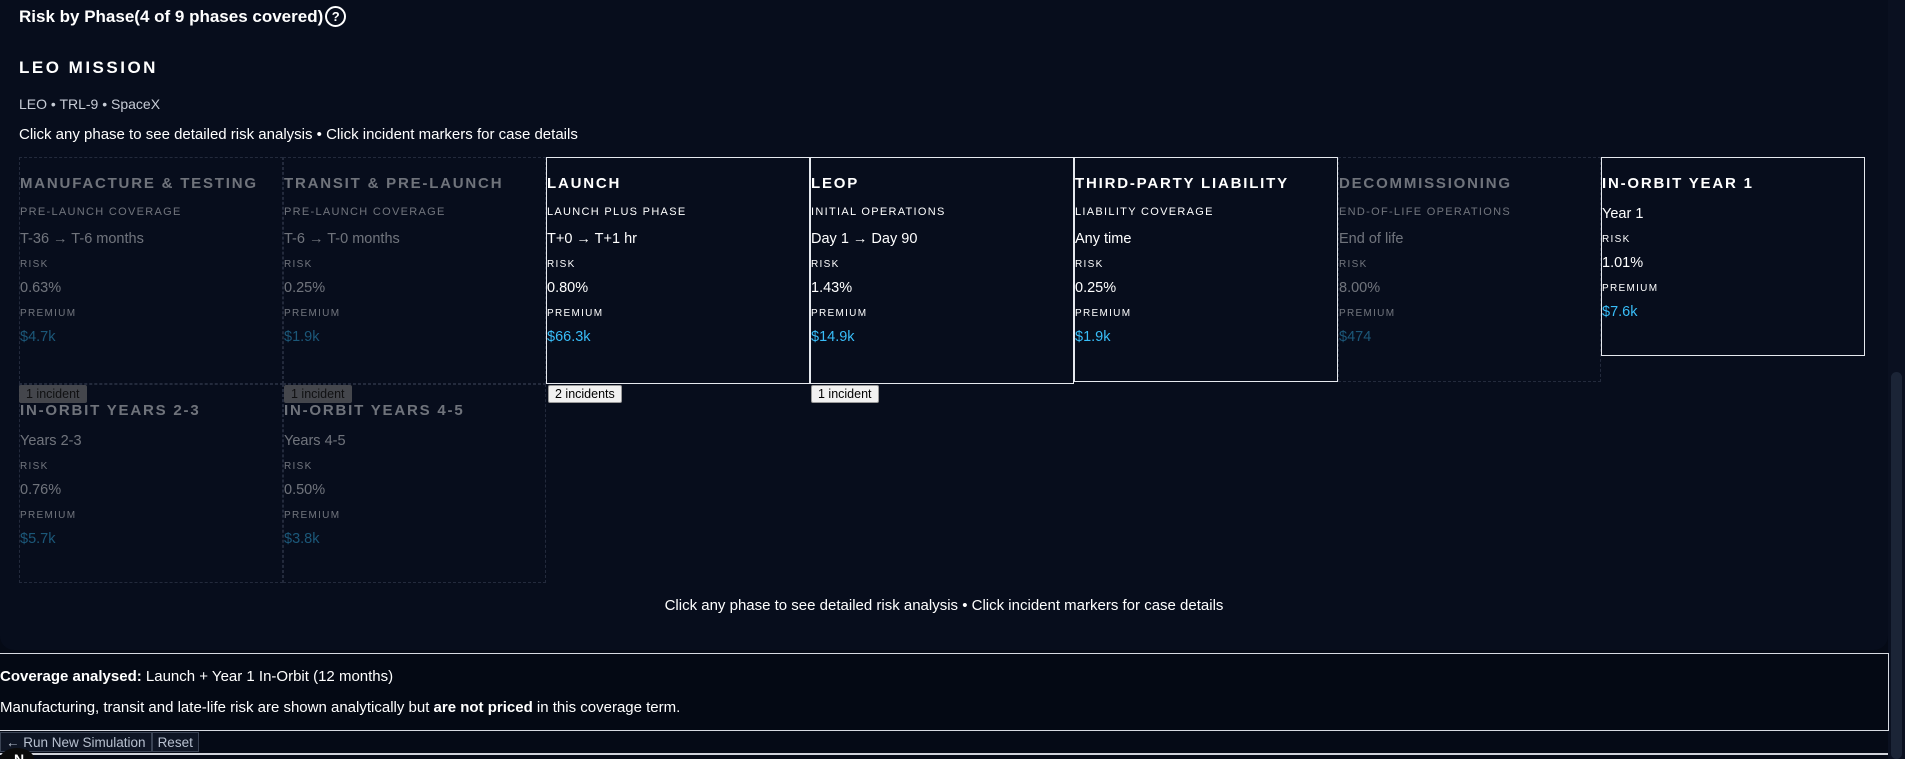  Describe the element at coordinates (53, 394) in the screenshot. I see `incident-marker-manufacture: 1 incident` at that location.